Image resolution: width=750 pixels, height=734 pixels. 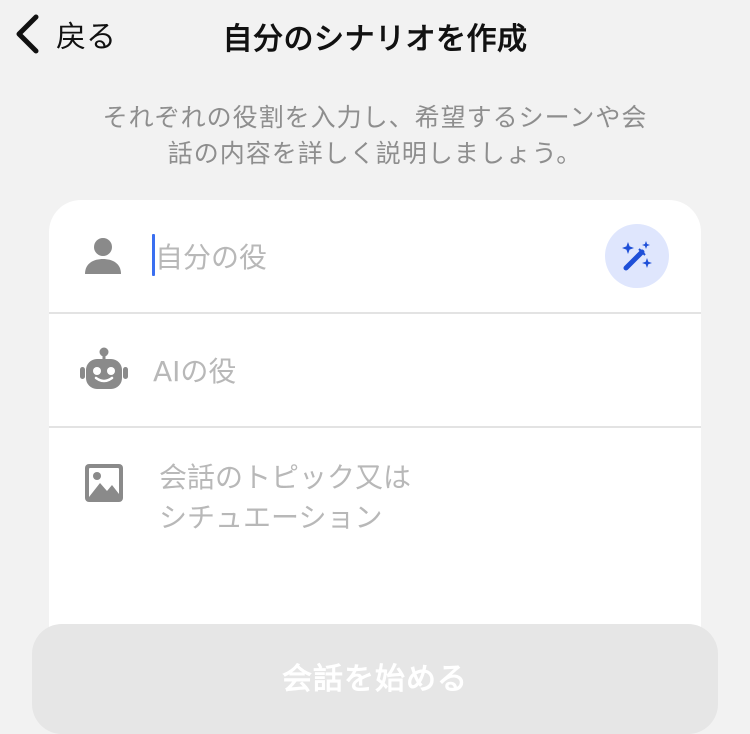 What do you see at coordinates (104, 483) in the screenshot?
I see `image-icon` at bounding box center [104, 483].